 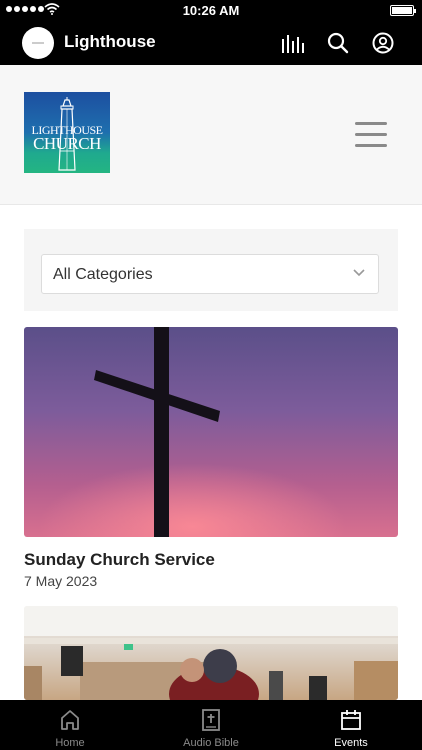 I want to click on logo-text-line2: CHURCH, so click(x=67, y=143).